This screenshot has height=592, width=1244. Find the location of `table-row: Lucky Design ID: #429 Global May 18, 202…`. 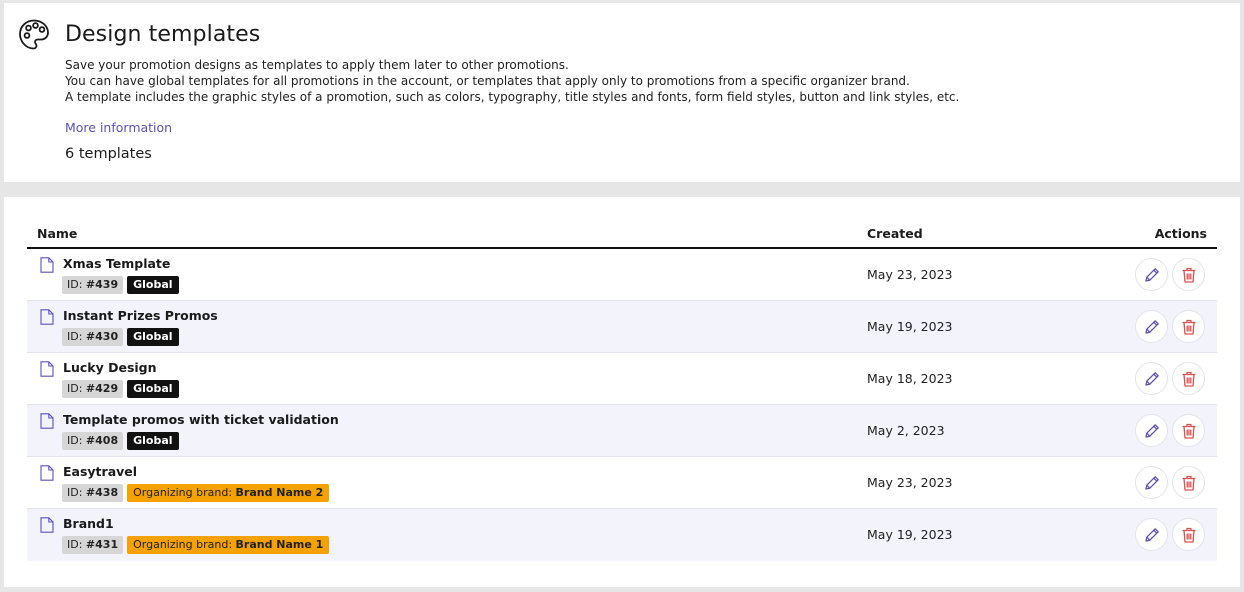

table-row: Lucky Design ID: #429 Global May 18, 202… is located at coordinates (622, 379).